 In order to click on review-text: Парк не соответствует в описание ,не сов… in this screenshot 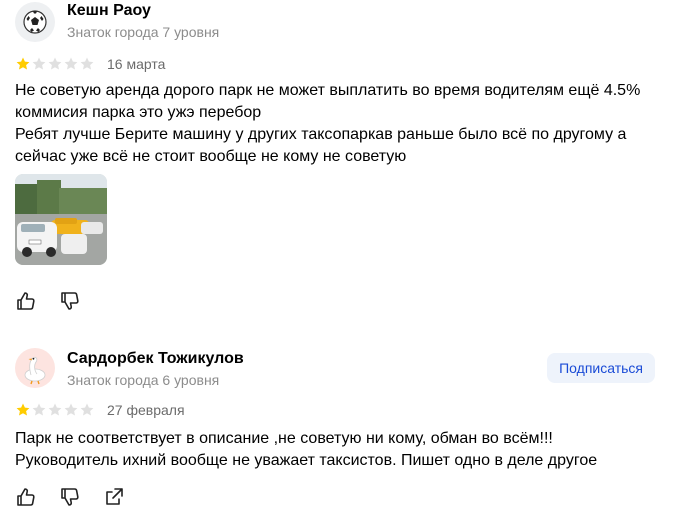, I will do `click(335, 450)`.